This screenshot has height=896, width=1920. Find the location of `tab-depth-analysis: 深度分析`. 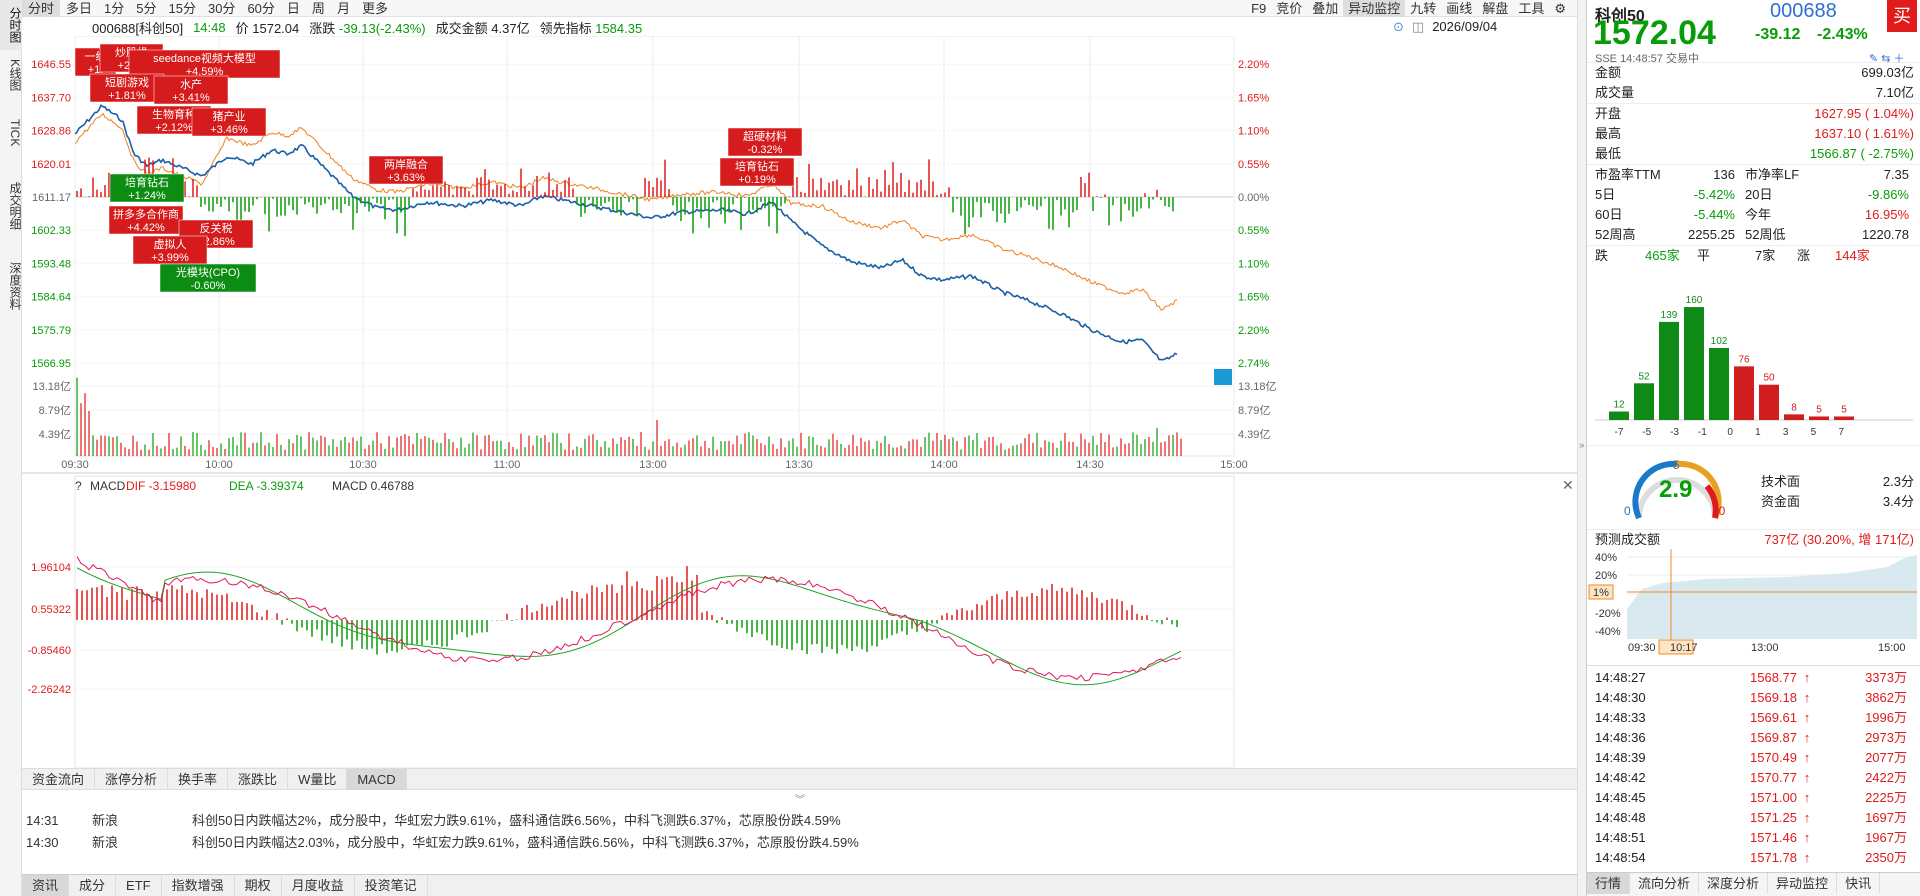

tab-depth-analysis: 深度分析 is located at coordinates (1734, 883).